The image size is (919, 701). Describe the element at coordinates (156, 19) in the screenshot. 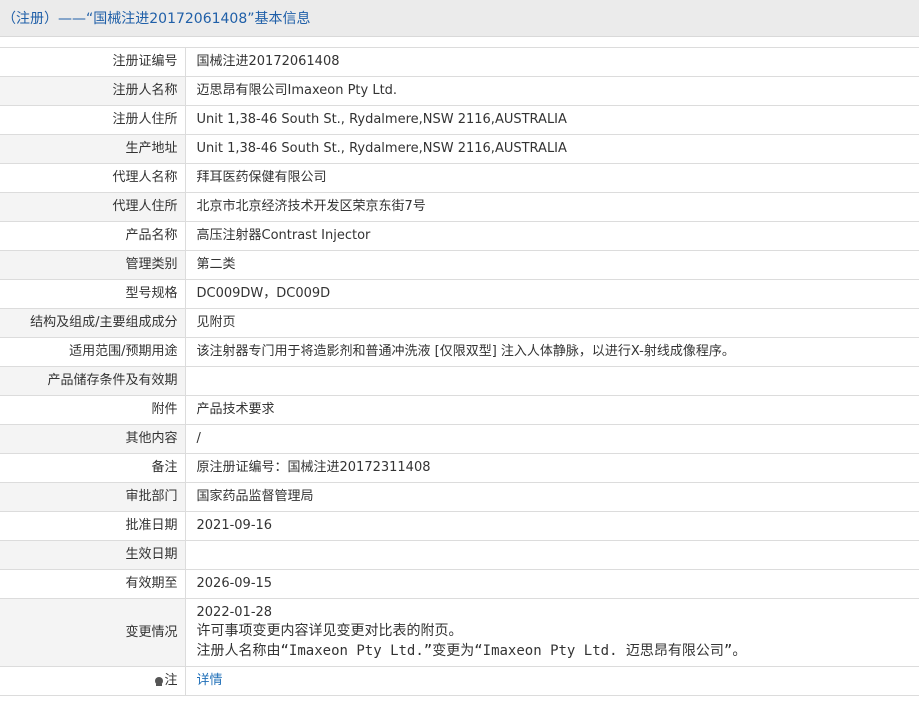

I see `page-title-text: （注册）——“国械注进20172061408”基本信息` at that location.